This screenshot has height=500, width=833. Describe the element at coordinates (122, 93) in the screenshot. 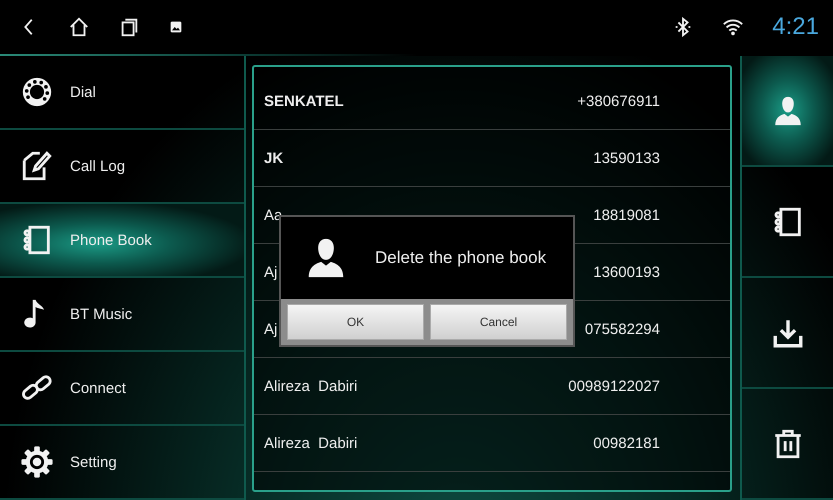

I see `sidebar-item: Dial` at that location.